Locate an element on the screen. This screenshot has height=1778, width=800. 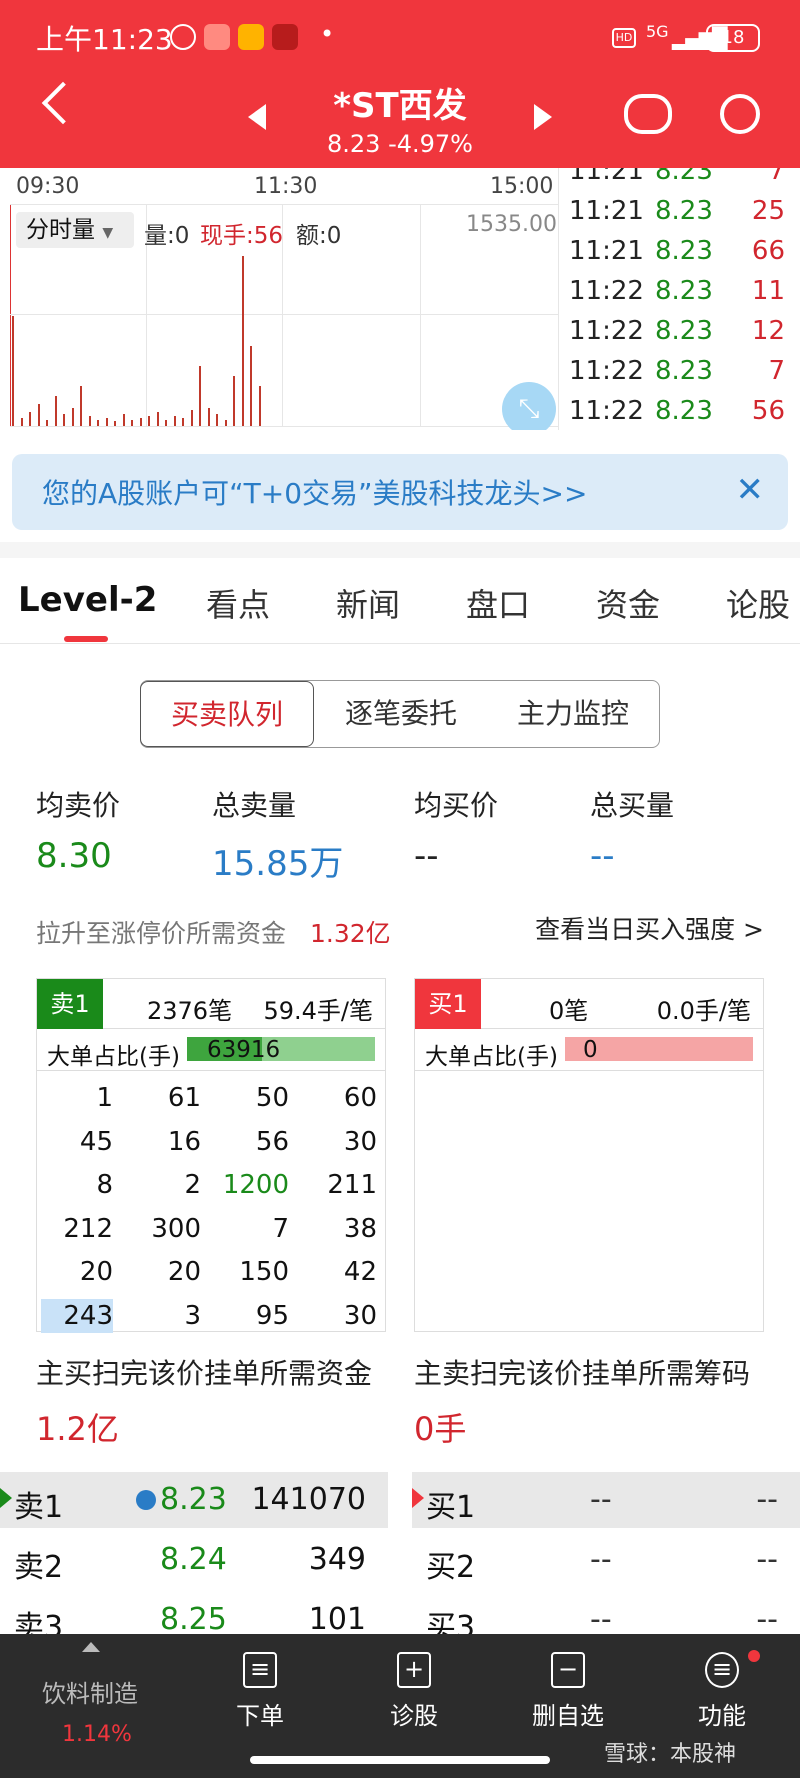
buy-big-value: 0 is located at coordinates (590, 1050).